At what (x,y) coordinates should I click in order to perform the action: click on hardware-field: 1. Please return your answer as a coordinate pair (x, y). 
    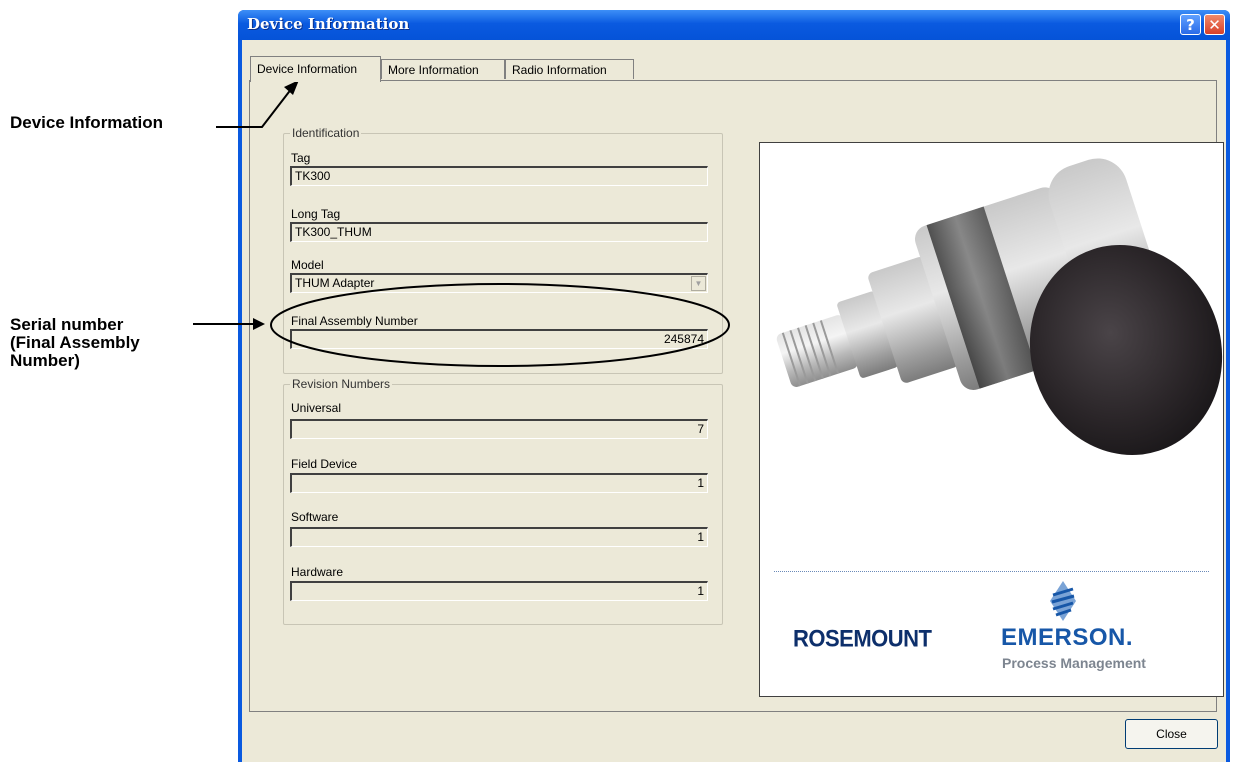
    Looking at the image, I should click on (499, 591).